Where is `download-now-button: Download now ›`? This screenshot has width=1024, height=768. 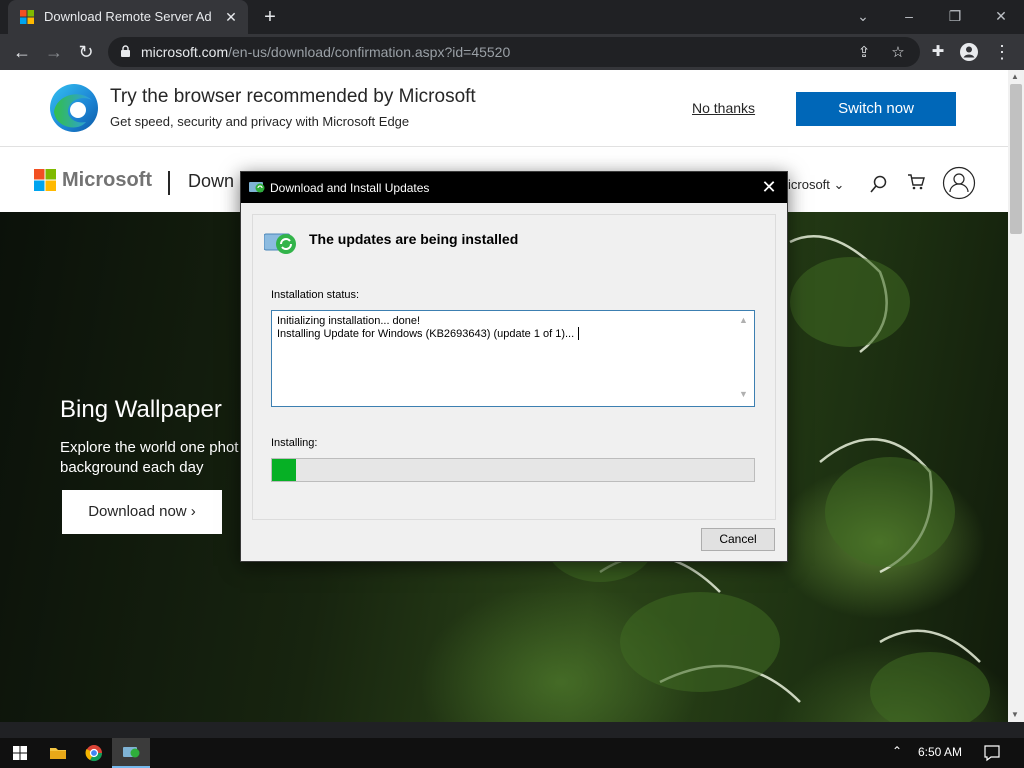 download-now-button: Download now › is located at coordinates (142, 512).